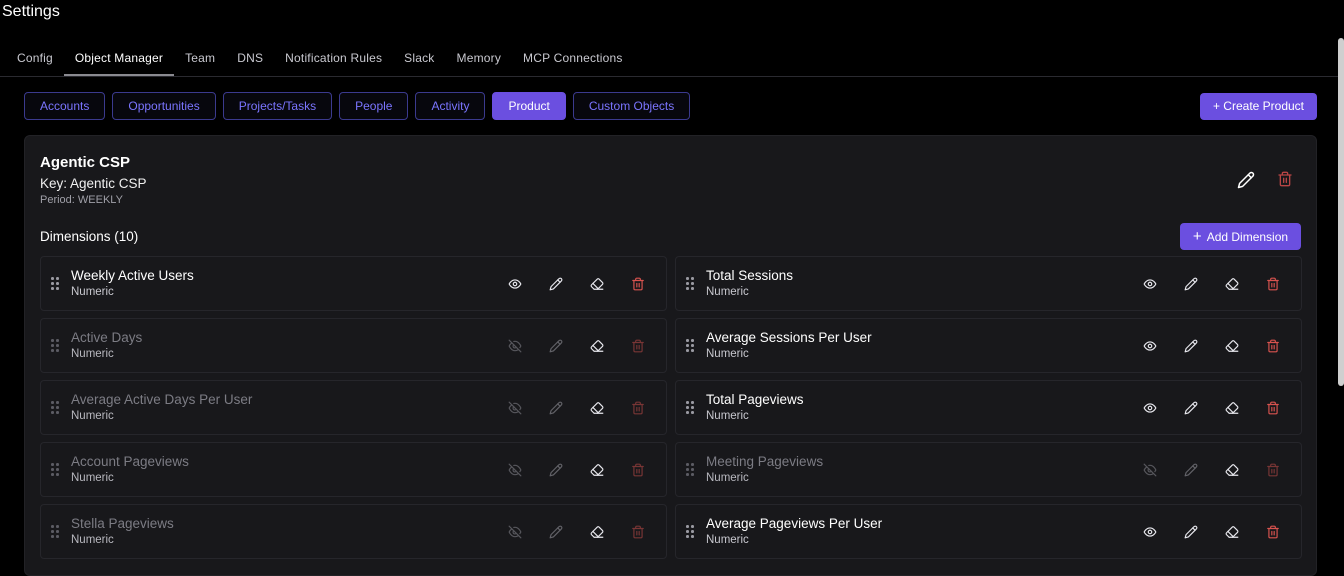  I want to click on dimension-row: Meeting Pageviews Numeric, so click(988, 469).